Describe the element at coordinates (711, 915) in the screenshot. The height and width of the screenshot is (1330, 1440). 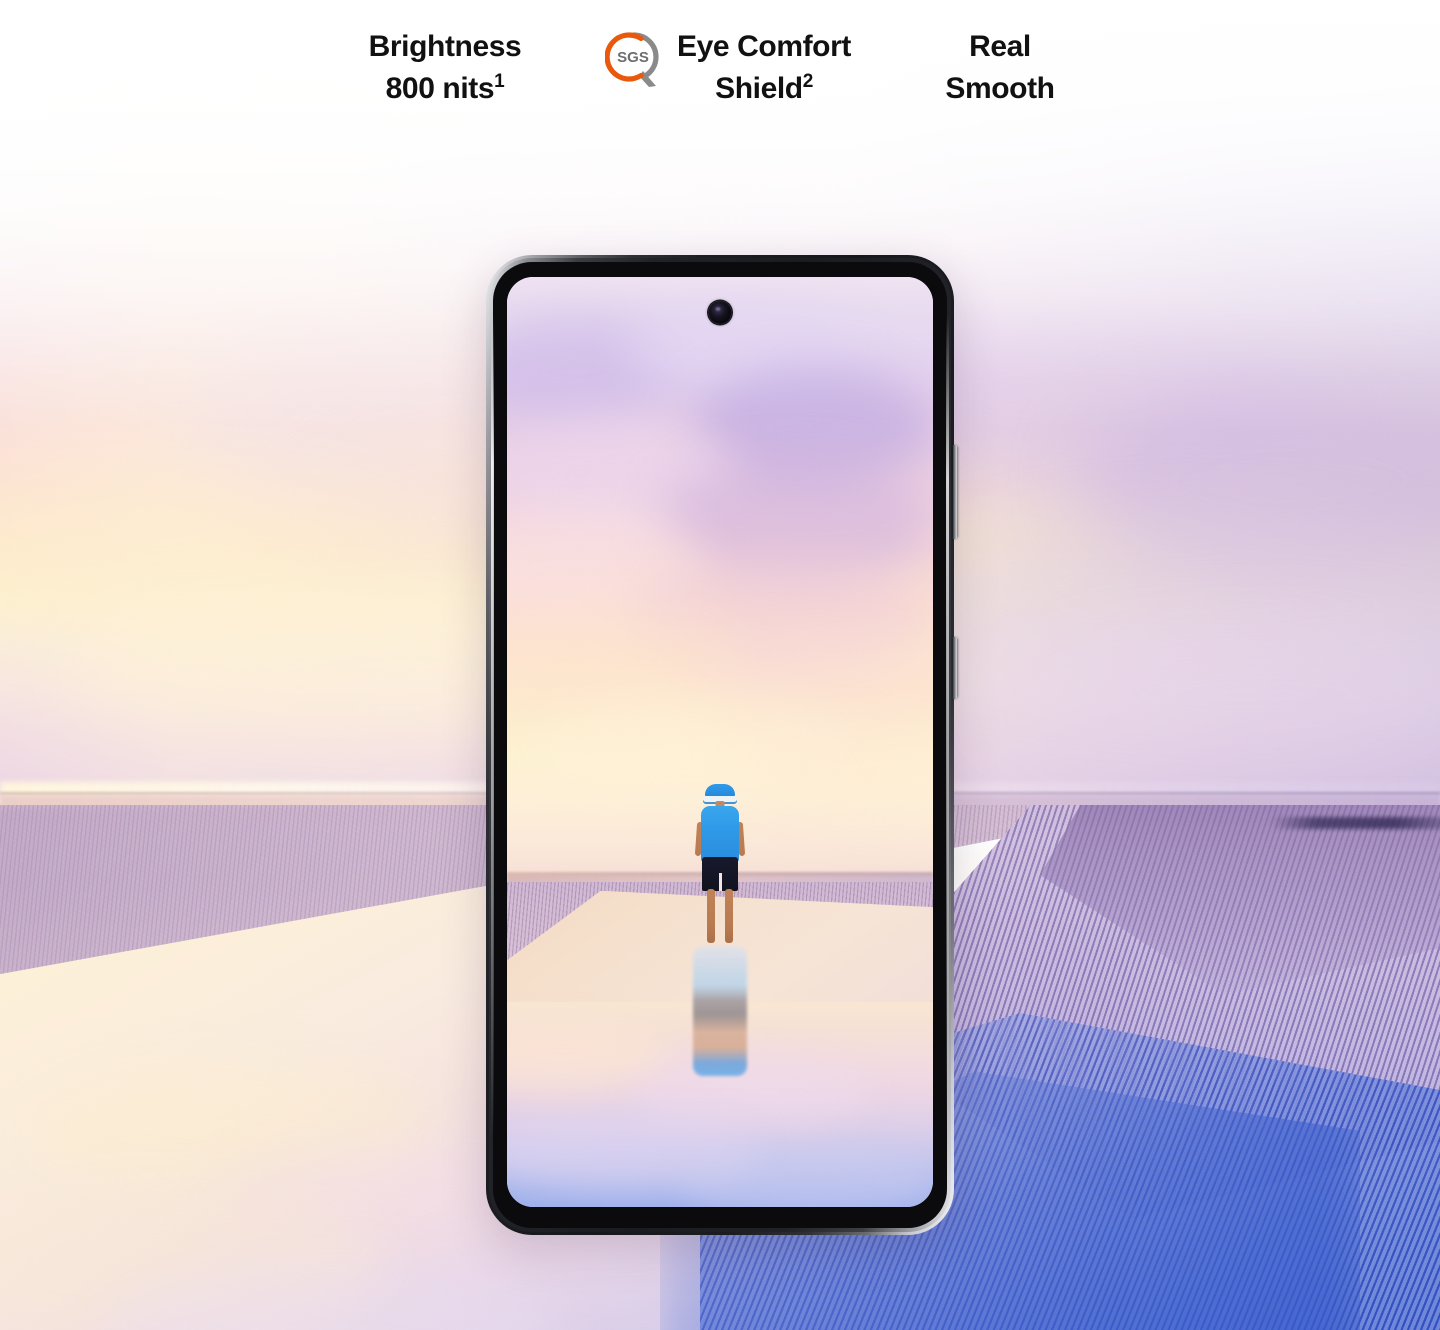
I see `person-left-leg` at that location.